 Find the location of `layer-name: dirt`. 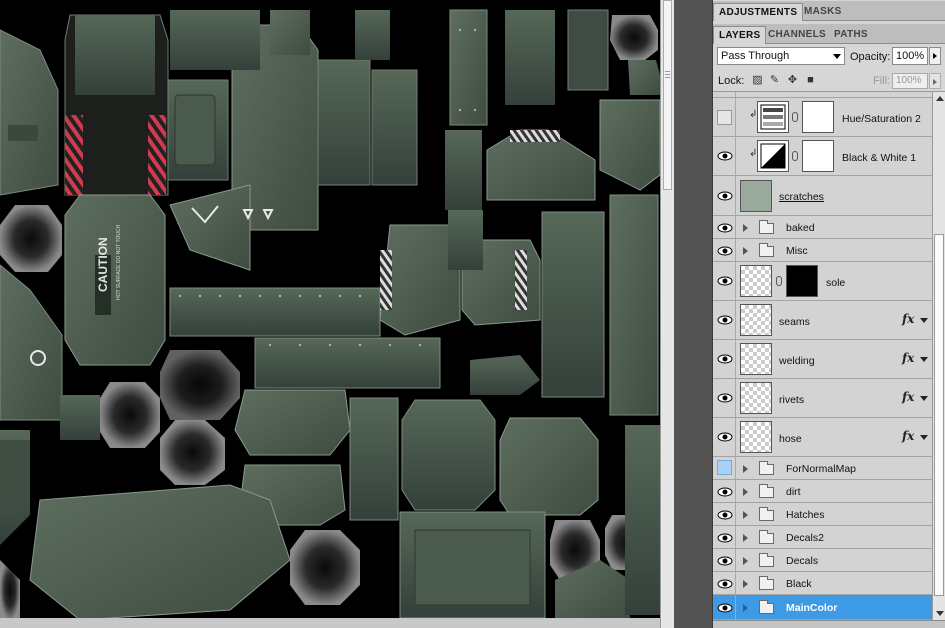

layer-name: dirt is located at coordinates (793, 492).